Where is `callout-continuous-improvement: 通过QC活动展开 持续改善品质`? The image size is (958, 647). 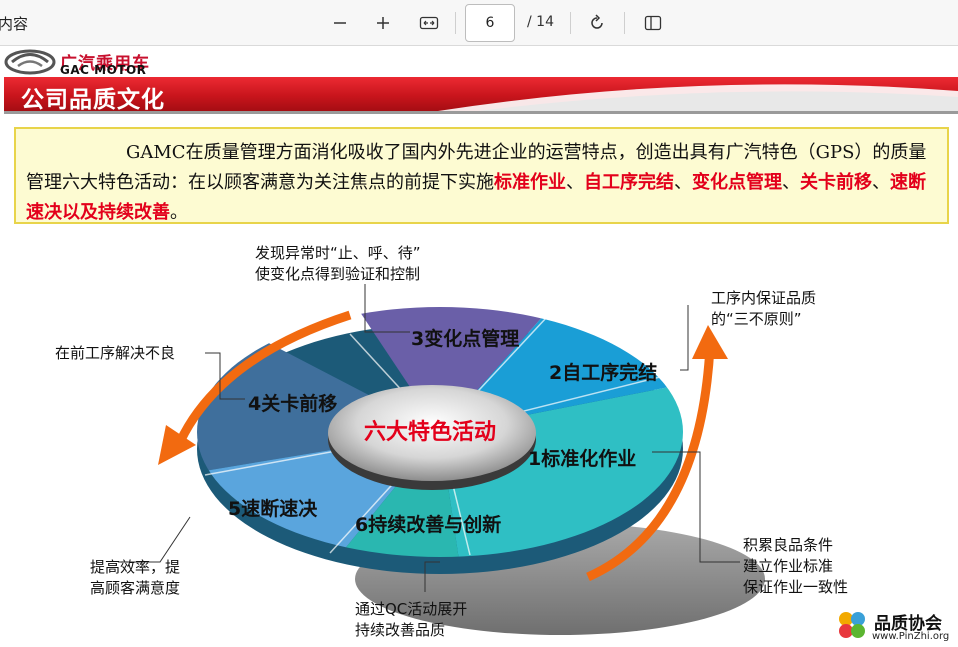 callout-continuous-improvement: 通过QC活动展开 持续改善品质 is located at coordinates (411, 619).